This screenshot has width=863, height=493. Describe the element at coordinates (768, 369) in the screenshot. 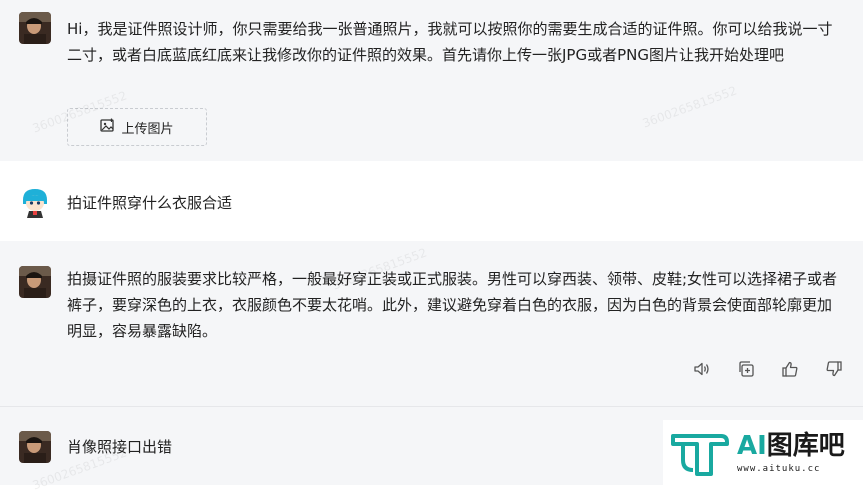

I see `message-actions` at that location.